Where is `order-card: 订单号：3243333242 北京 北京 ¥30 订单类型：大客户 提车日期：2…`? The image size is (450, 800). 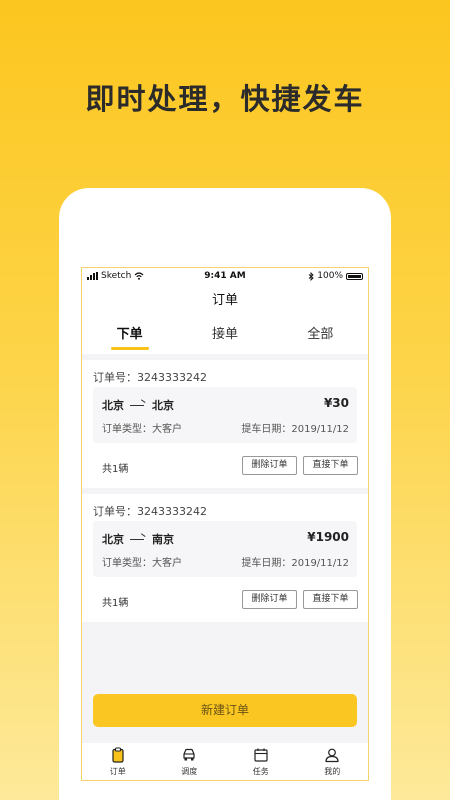
order-card: 订单号：3243333242 北京 北京 ¥30 订单类型：大客户 提车日期：2… is located at coordinates (225, 424).